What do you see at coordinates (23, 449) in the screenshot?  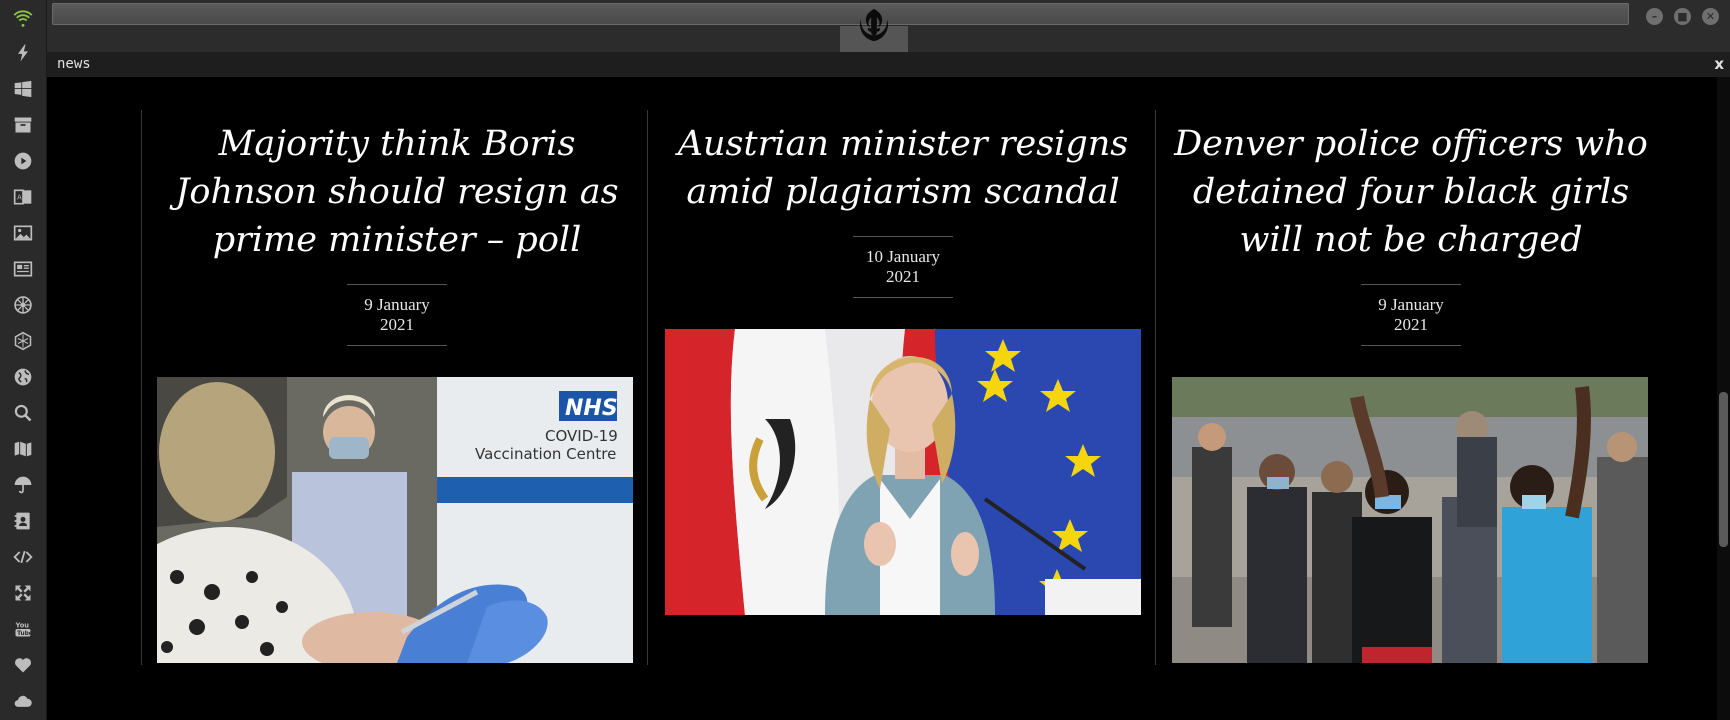 I see `map-icon` at bounding box center [23, 449].